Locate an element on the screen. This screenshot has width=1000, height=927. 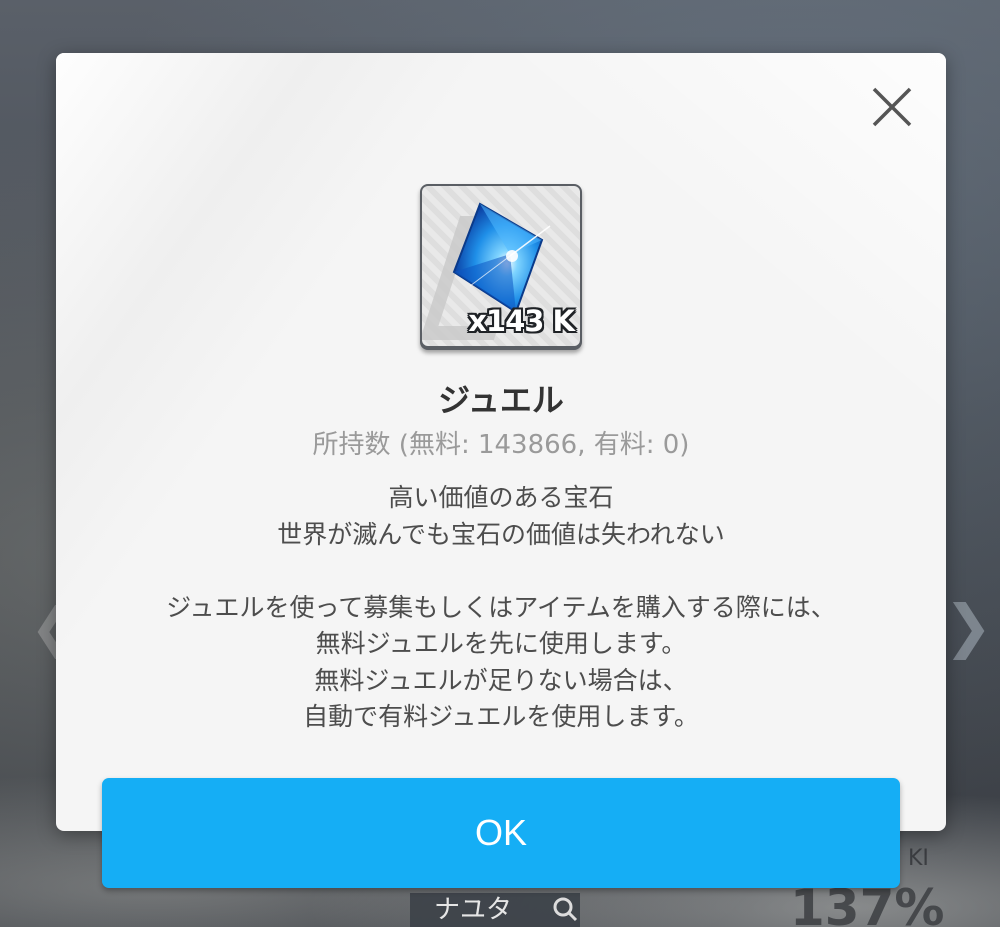
background-stat-label: KI is located at coordinates (918, 858).